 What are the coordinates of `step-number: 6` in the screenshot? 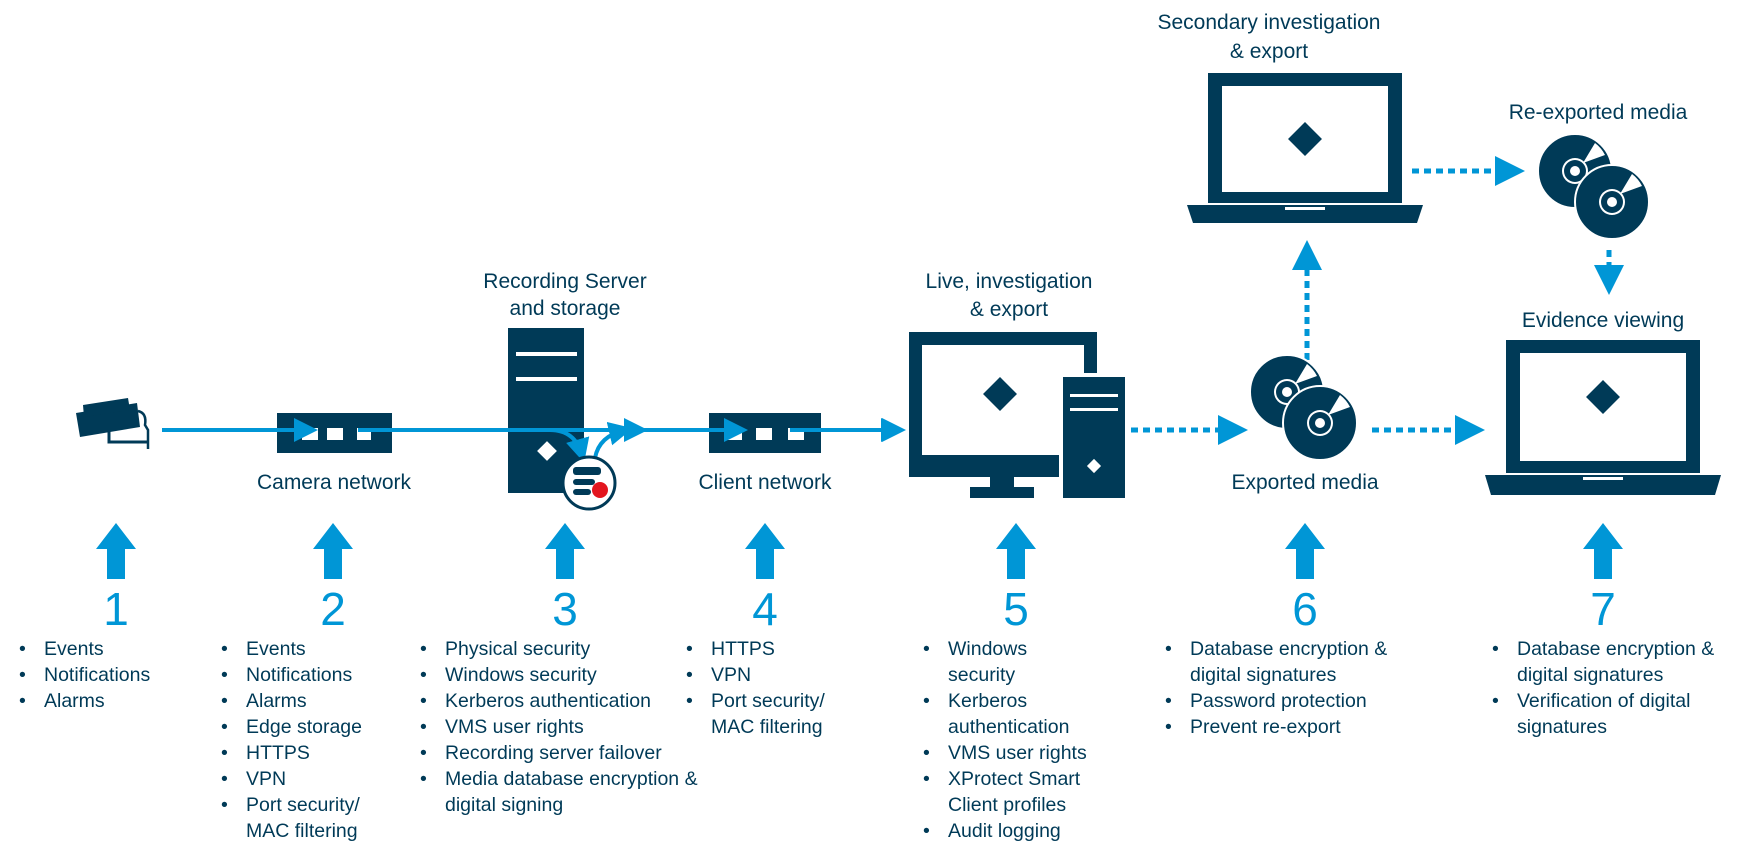 It's located at (1305, 609).